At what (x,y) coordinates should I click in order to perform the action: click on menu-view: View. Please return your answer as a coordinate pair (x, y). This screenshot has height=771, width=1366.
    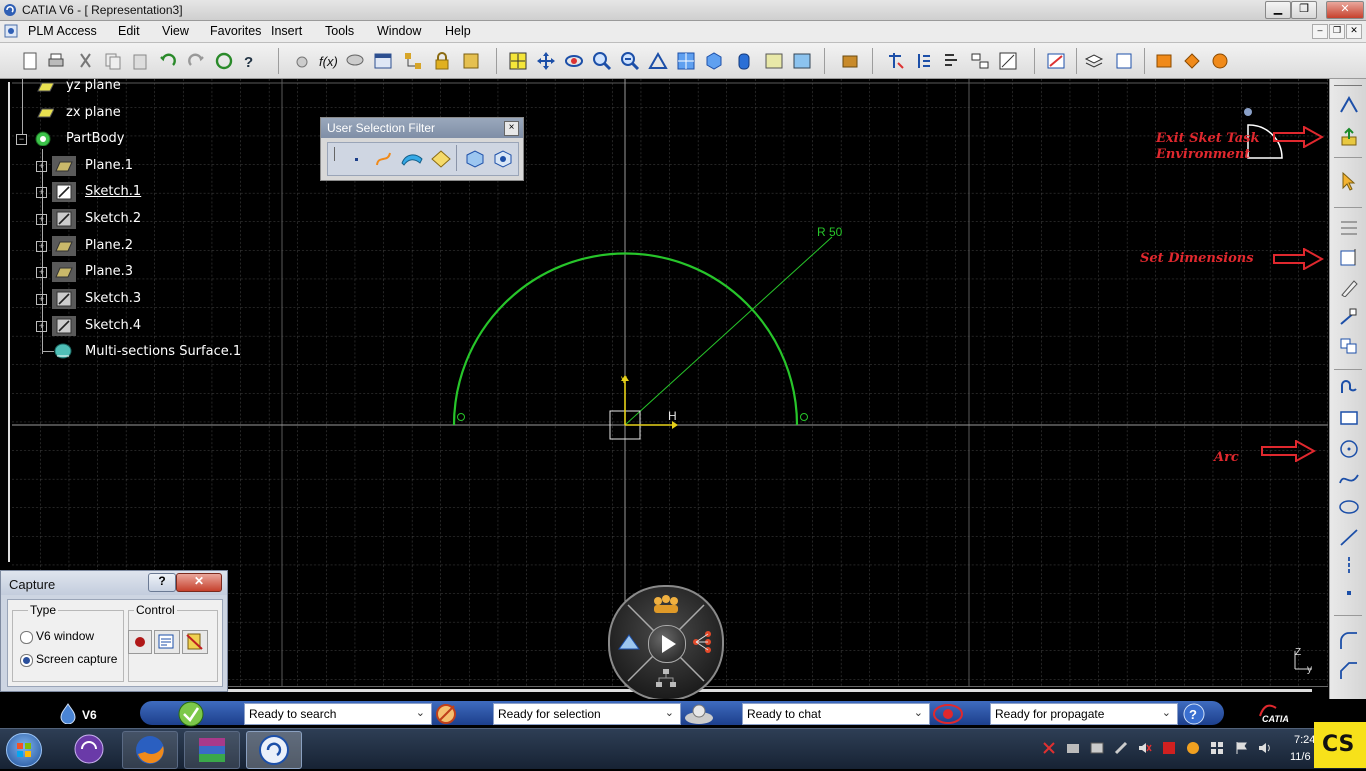
    Looking at the image, I should click on (175, 31).